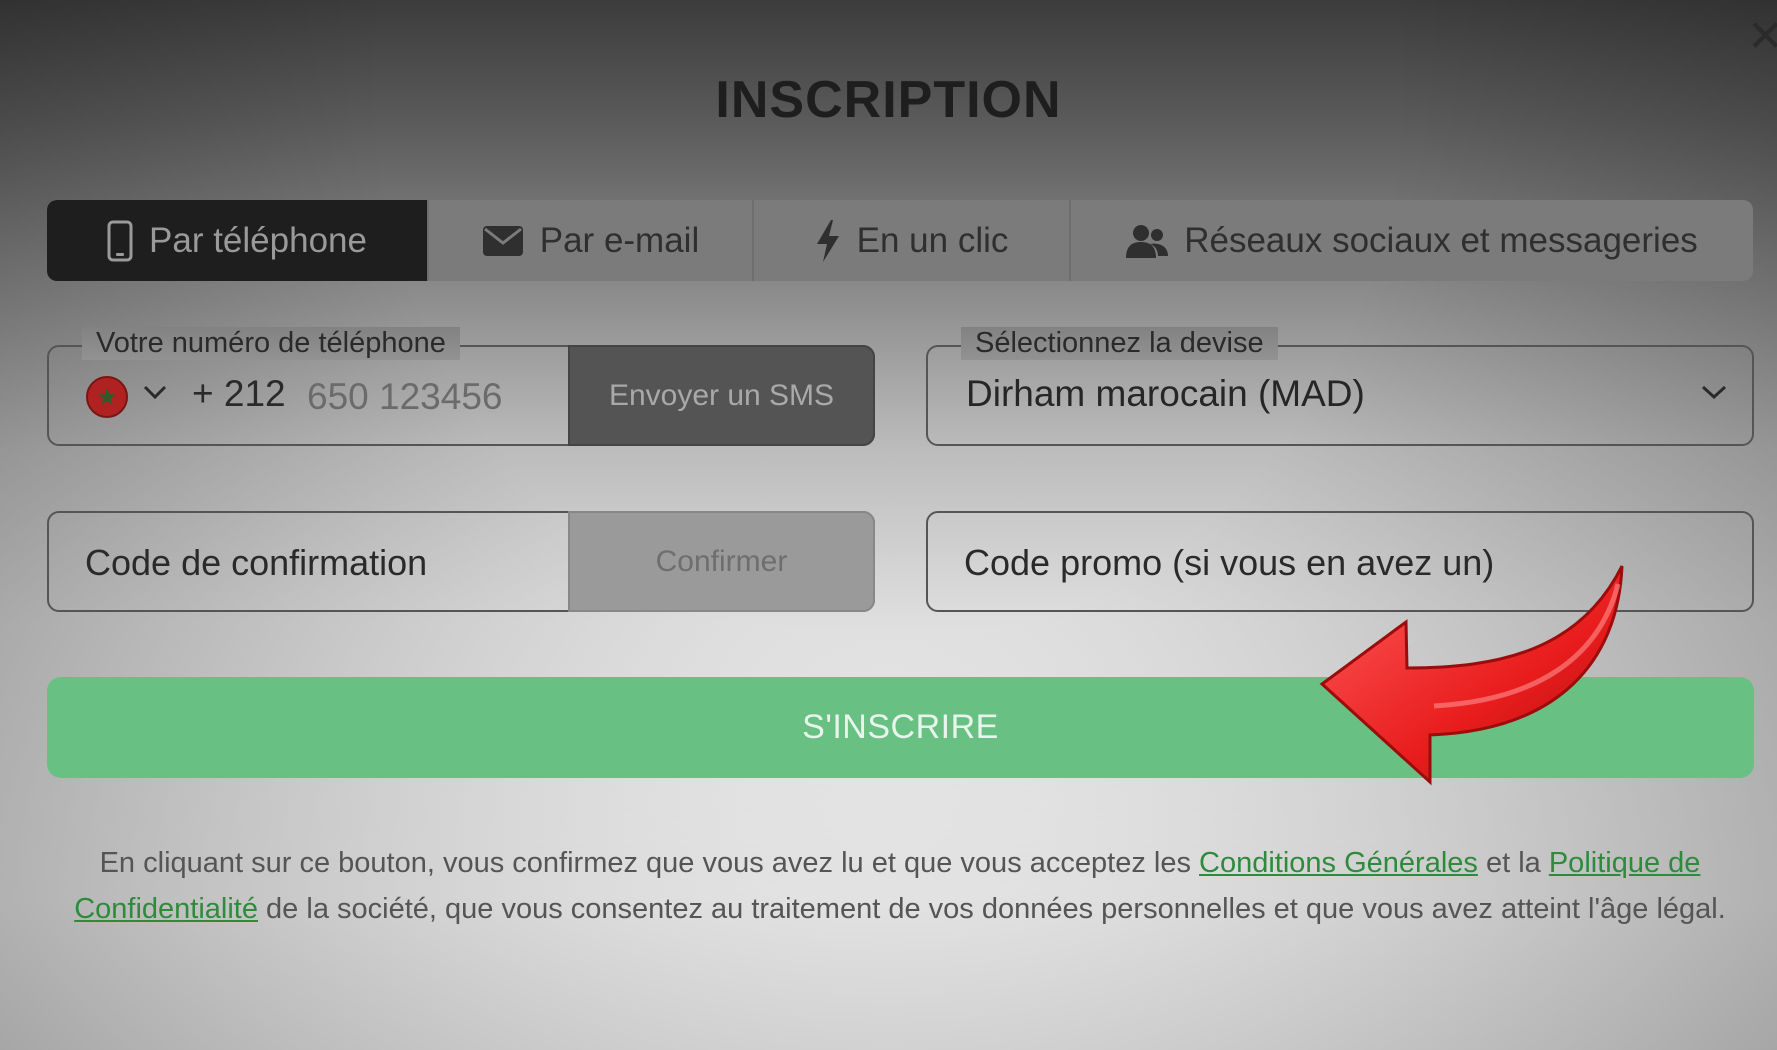 The image size is (1777, 1050). What do you see at coordinates (888, 100) in the screenshot?
I see `page-title: INSCRIPTION` at bounding box center [888, 100].